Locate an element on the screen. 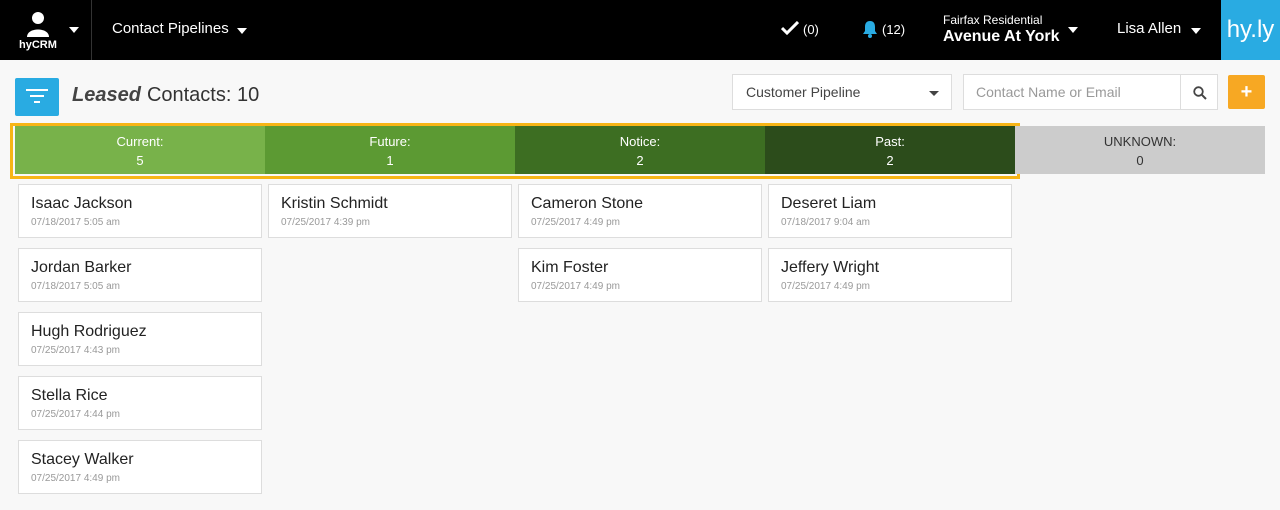 Image resolution: width=1280 pixels, height=510 pixels. contact-card: Isaac Jackson 07/18/2017 5:05 am is located at coordinates (140, 211).